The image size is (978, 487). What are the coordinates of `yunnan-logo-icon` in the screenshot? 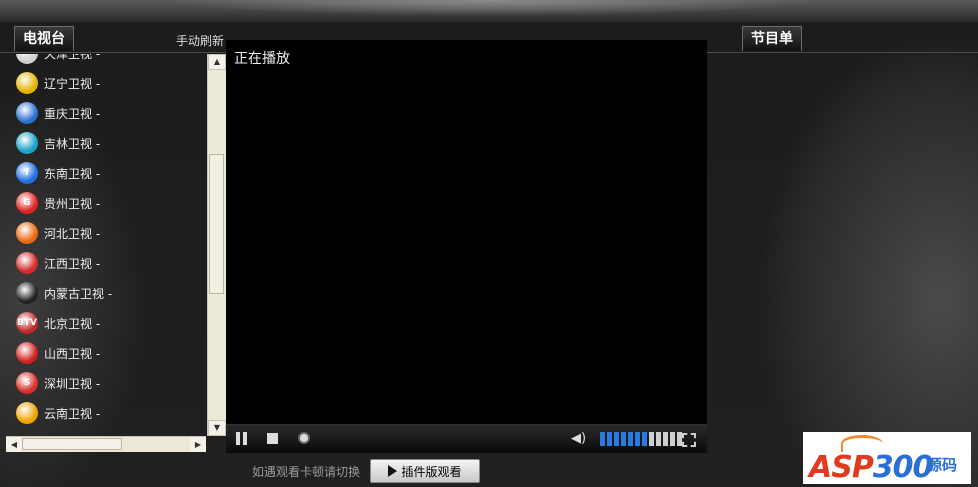 It's located at (27, 413).